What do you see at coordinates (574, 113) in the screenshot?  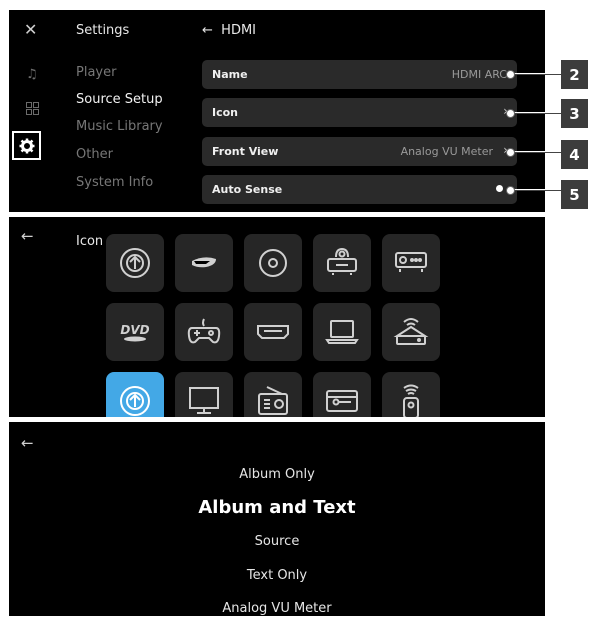 I see `callout-badge: 3` at bounding box center [574, 113].